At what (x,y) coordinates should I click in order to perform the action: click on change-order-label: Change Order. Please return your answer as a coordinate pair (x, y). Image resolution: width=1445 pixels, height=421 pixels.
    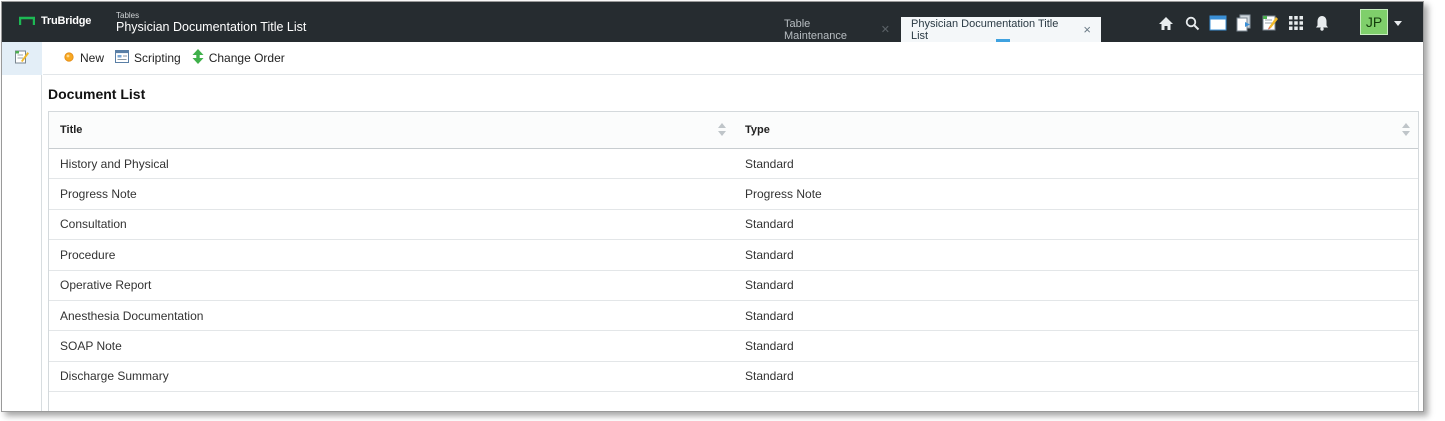
    Looking at the image, I should click on (246, 58).